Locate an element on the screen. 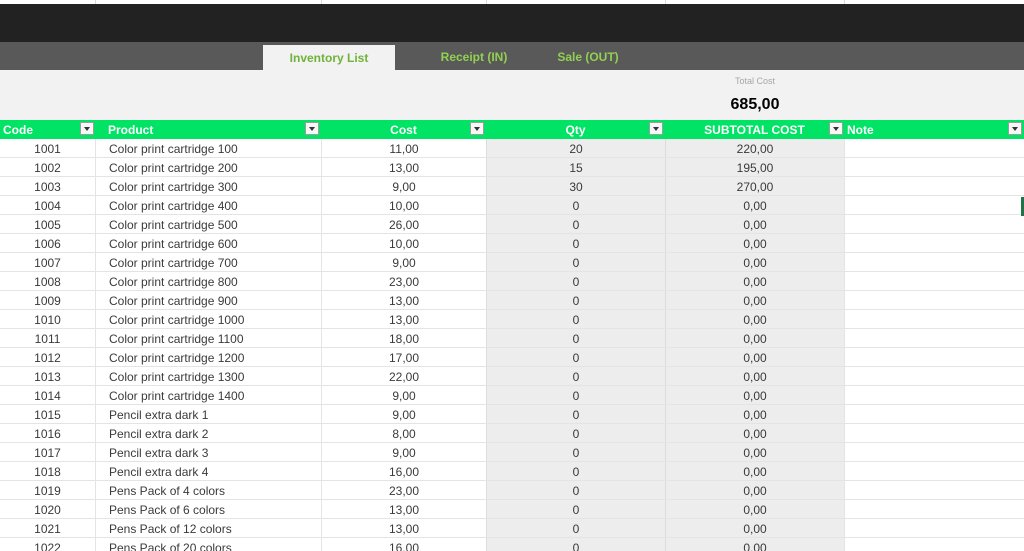 This screenshot has height=551, width=1024. cell-code: 1001 is located at coordinates (47, 148).